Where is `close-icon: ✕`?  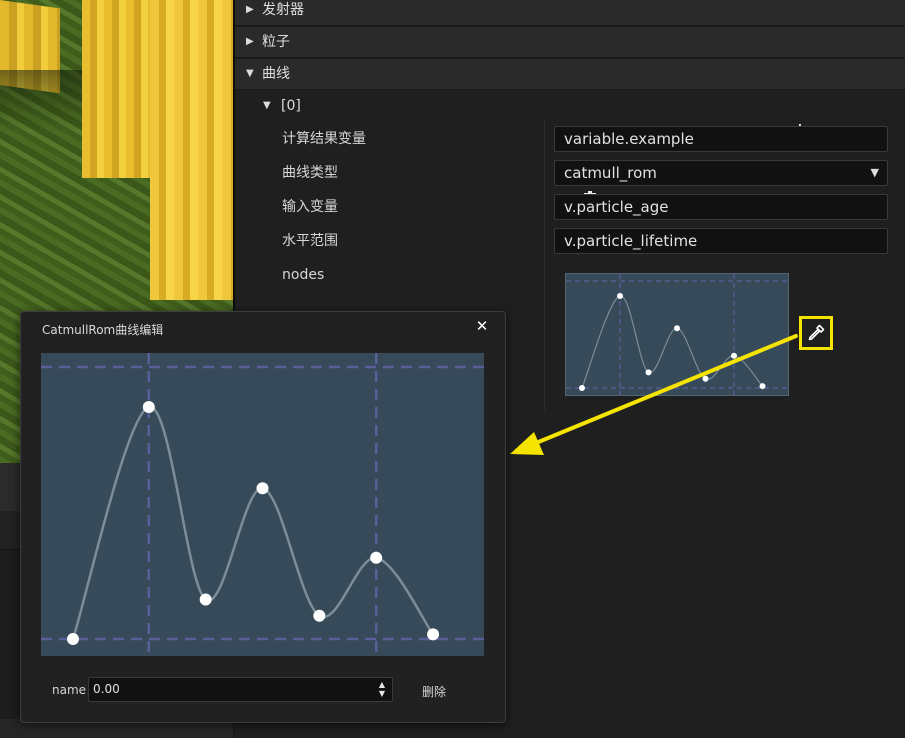 close-icon: ✕ is located at coordinates (482, 326).